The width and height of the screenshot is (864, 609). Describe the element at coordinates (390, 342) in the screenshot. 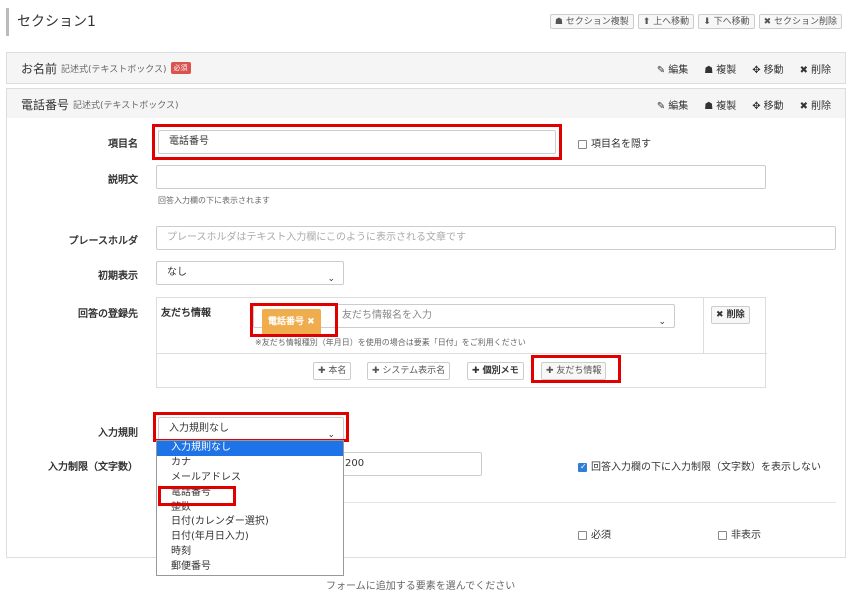

I see `friend-info-note: ※友だち情報種別（年月日）を使用の場合は要素「日付」をご利用ください` at that location.